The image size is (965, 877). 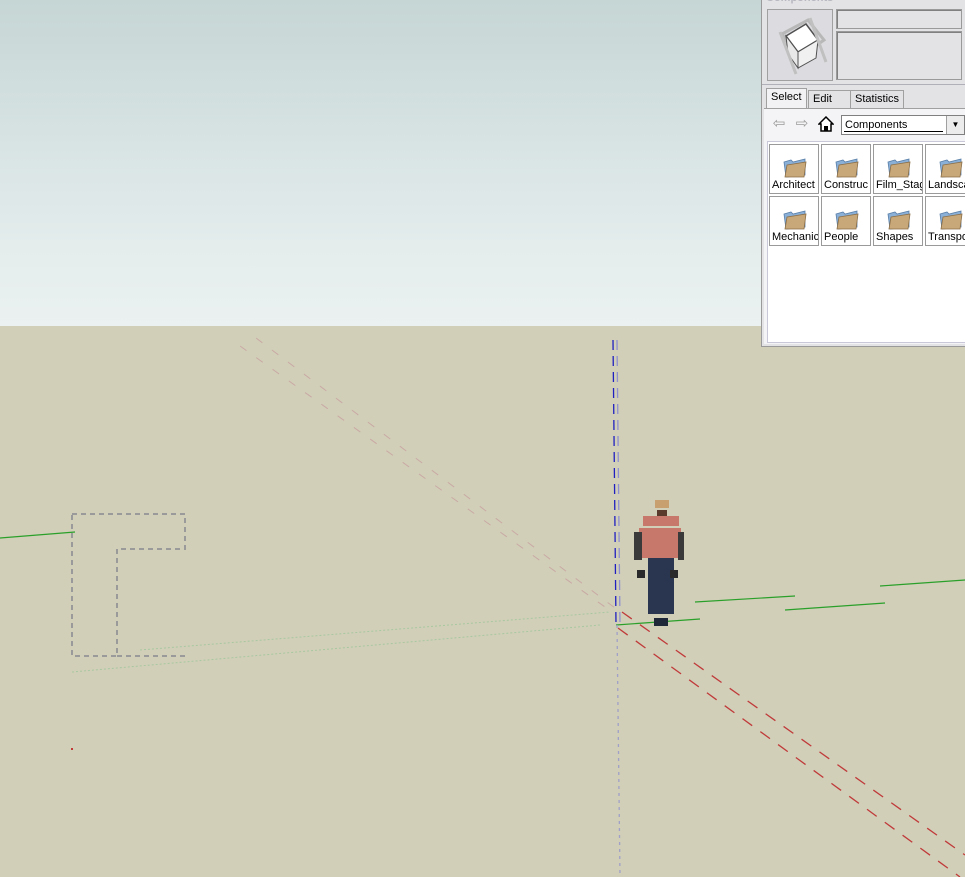 I want to click on arrow-right-icon: ⇨, so click(x=802, y=123).